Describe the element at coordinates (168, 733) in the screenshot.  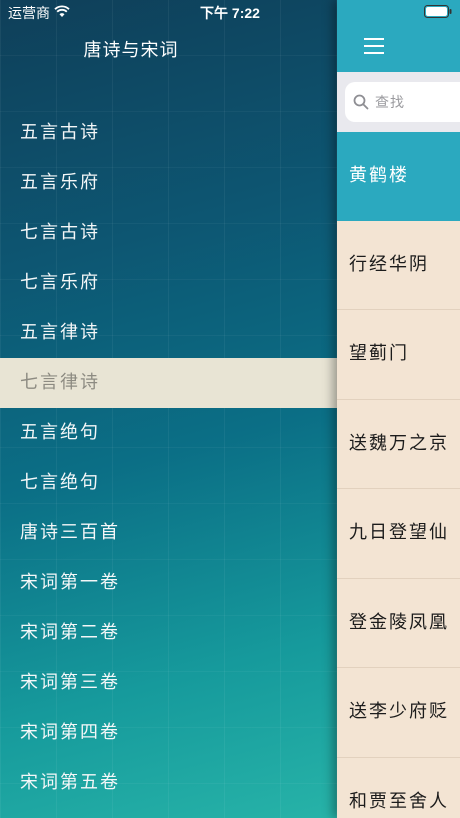
I see `sidebar-item: 宋词第四卷` at that location.